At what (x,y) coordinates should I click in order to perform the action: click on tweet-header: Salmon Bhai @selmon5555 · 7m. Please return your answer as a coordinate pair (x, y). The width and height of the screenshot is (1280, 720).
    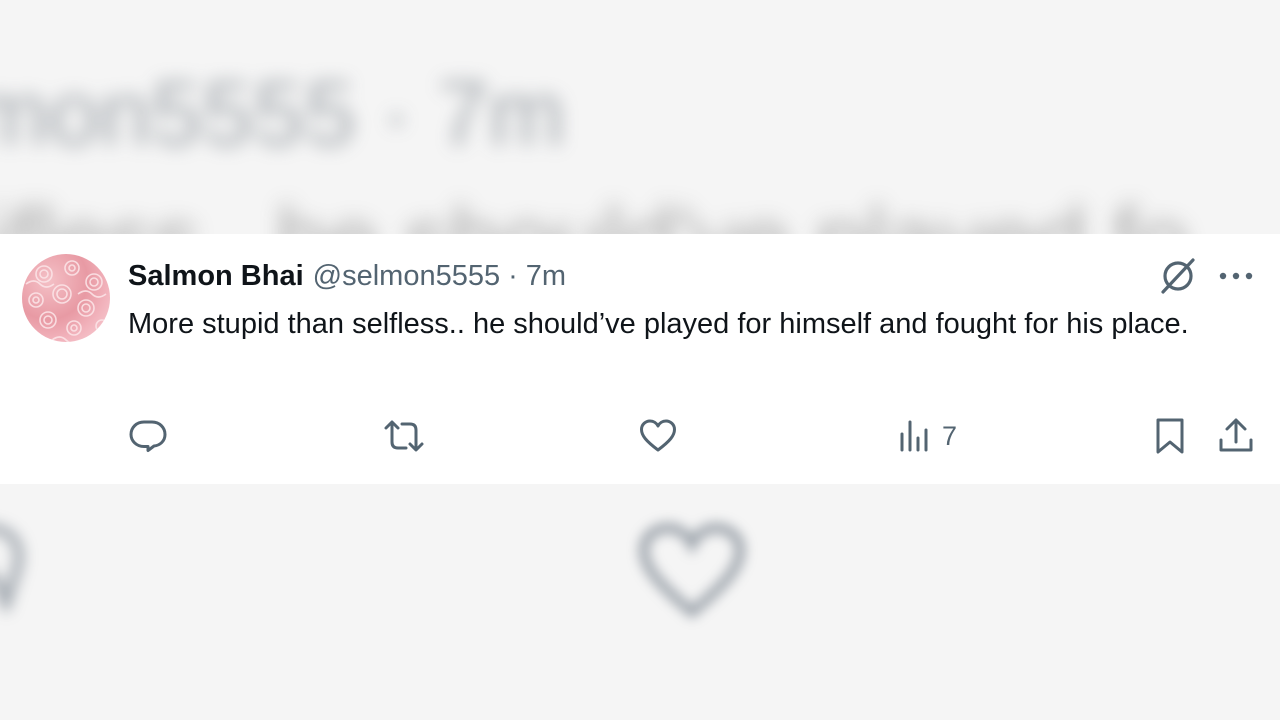
    Looking at the image, I should click on (347, 276).